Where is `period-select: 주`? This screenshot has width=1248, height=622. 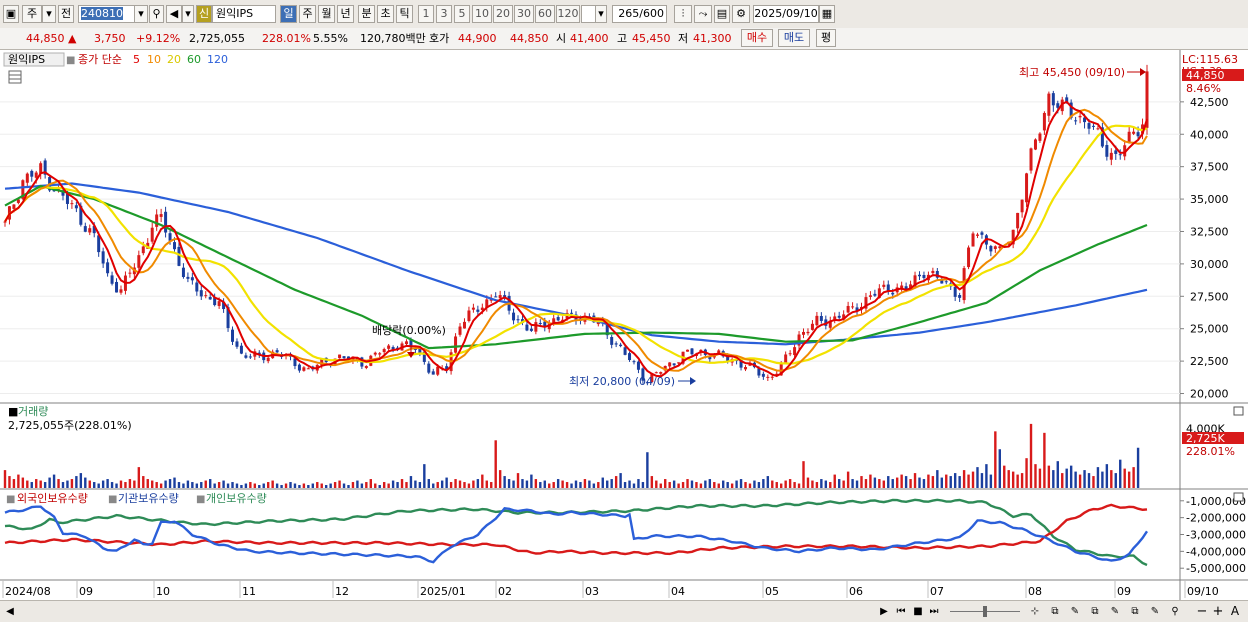 period-select: 주 is located at coordinates (32, 14).